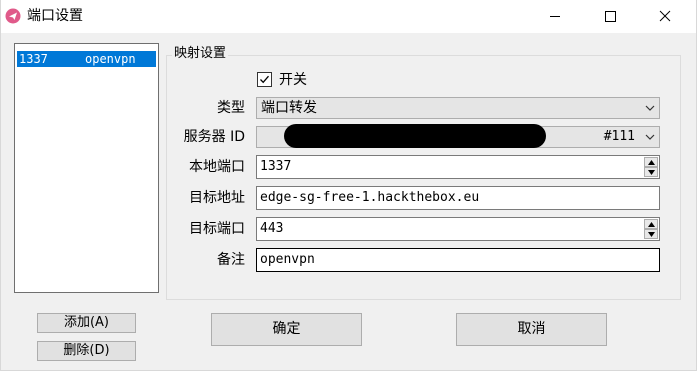 The image size is (697, 371). What do you see at coordinates (370, 197) in the screenshot?
I see `target-address-value: edge-sg-free-1.hackthebox.eu` at bounding box center [370, 197].